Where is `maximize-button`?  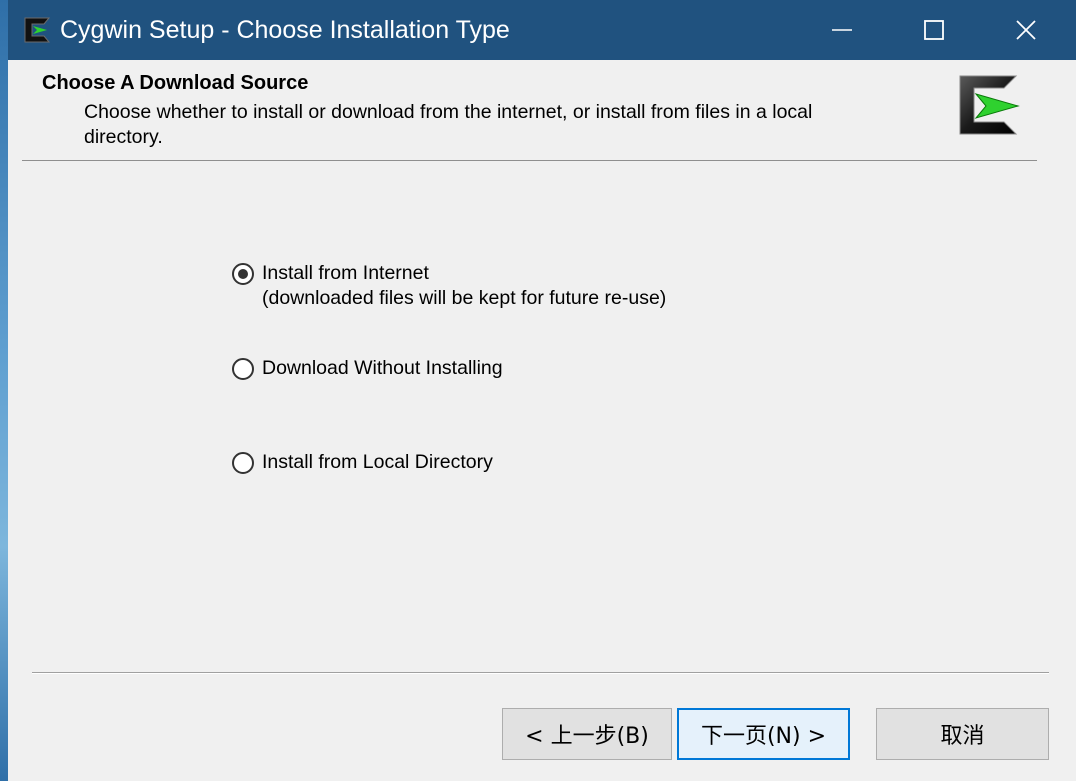 maximize-button is located at coordinates (934, 30).